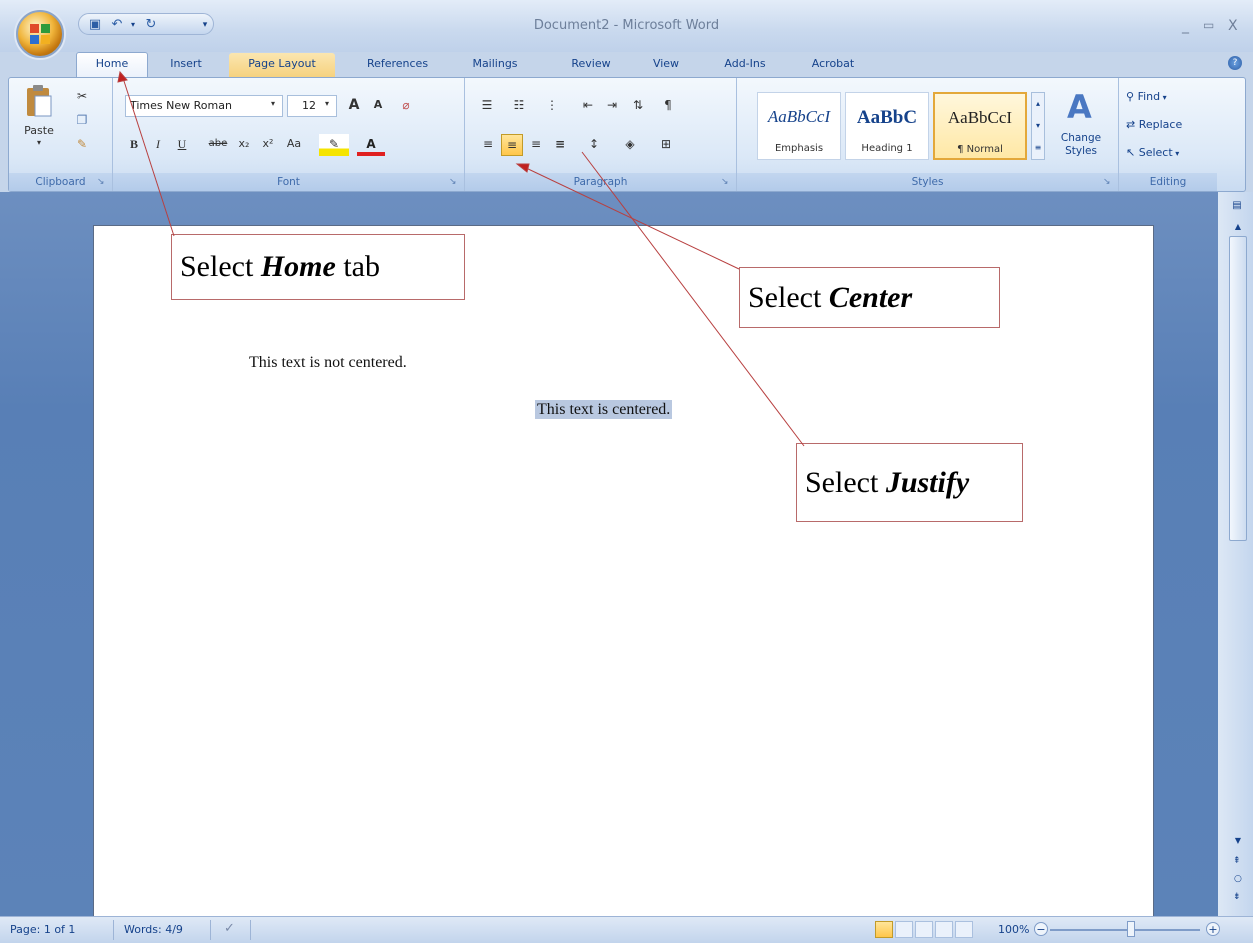 This screenshot has width=1253, height=943. What do you see at coordinates (1013, 929) in the screenshot?
I see `zoom-level: 100%` at bounding box center [1013, 929].